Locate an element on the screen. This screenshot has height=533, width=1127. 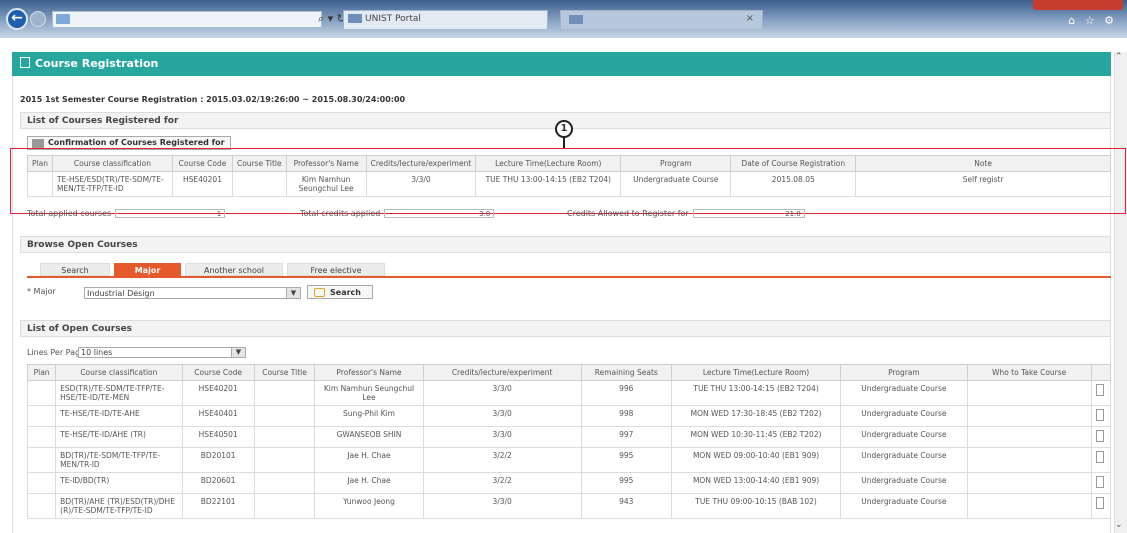
table-cell: 943 is located at coordinates (626, 506).